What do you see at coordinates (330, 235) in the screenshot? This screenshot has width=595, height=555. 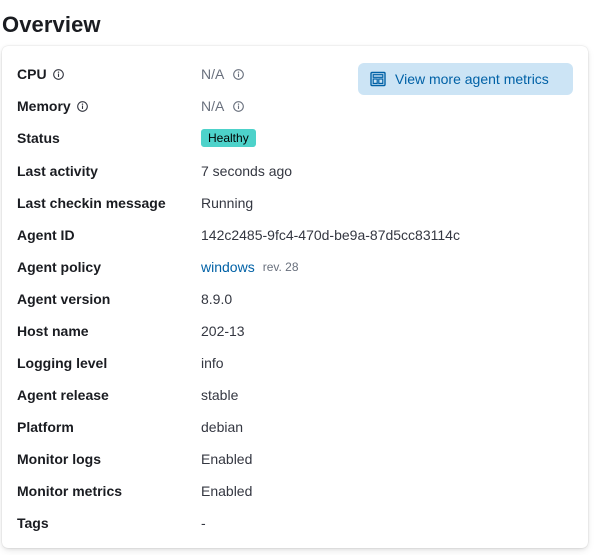 I see `agent-id-value: 142c2485-9fc4-470d-be9a-87d5cc83114c` at bounding box center [330, 235].